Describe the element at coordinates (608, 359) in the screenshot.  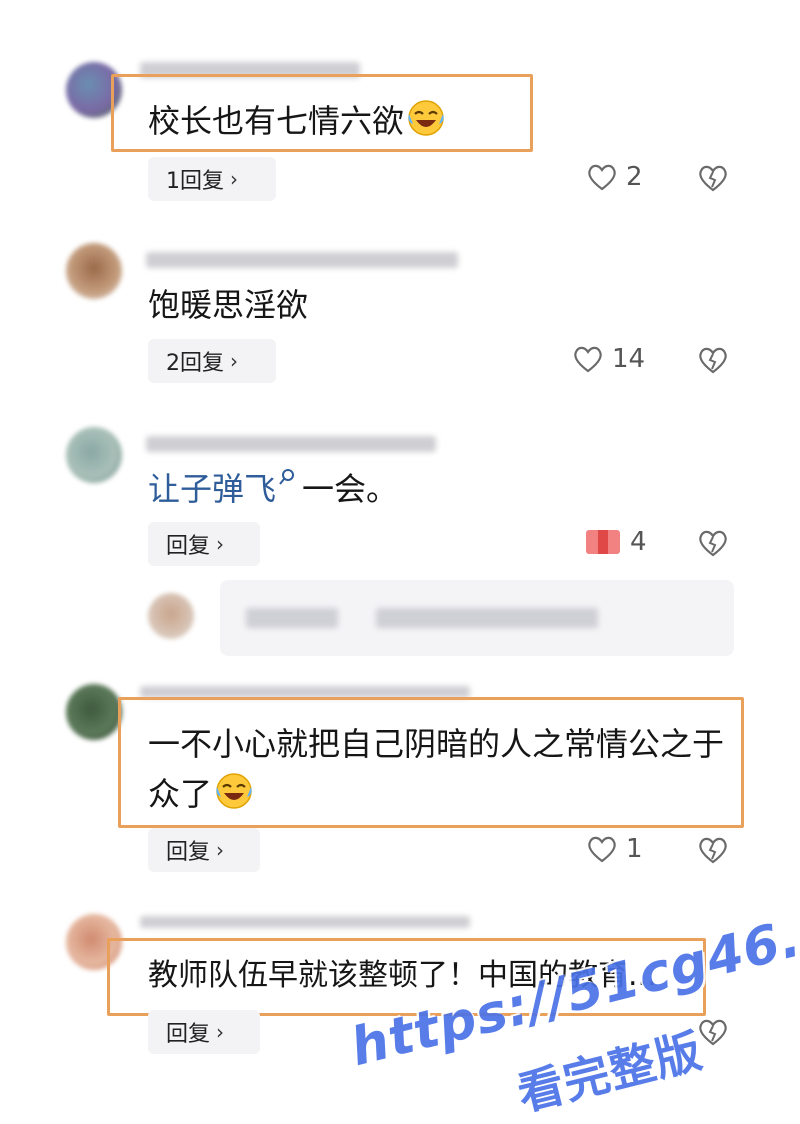
I see `like-button: 14` at that location.